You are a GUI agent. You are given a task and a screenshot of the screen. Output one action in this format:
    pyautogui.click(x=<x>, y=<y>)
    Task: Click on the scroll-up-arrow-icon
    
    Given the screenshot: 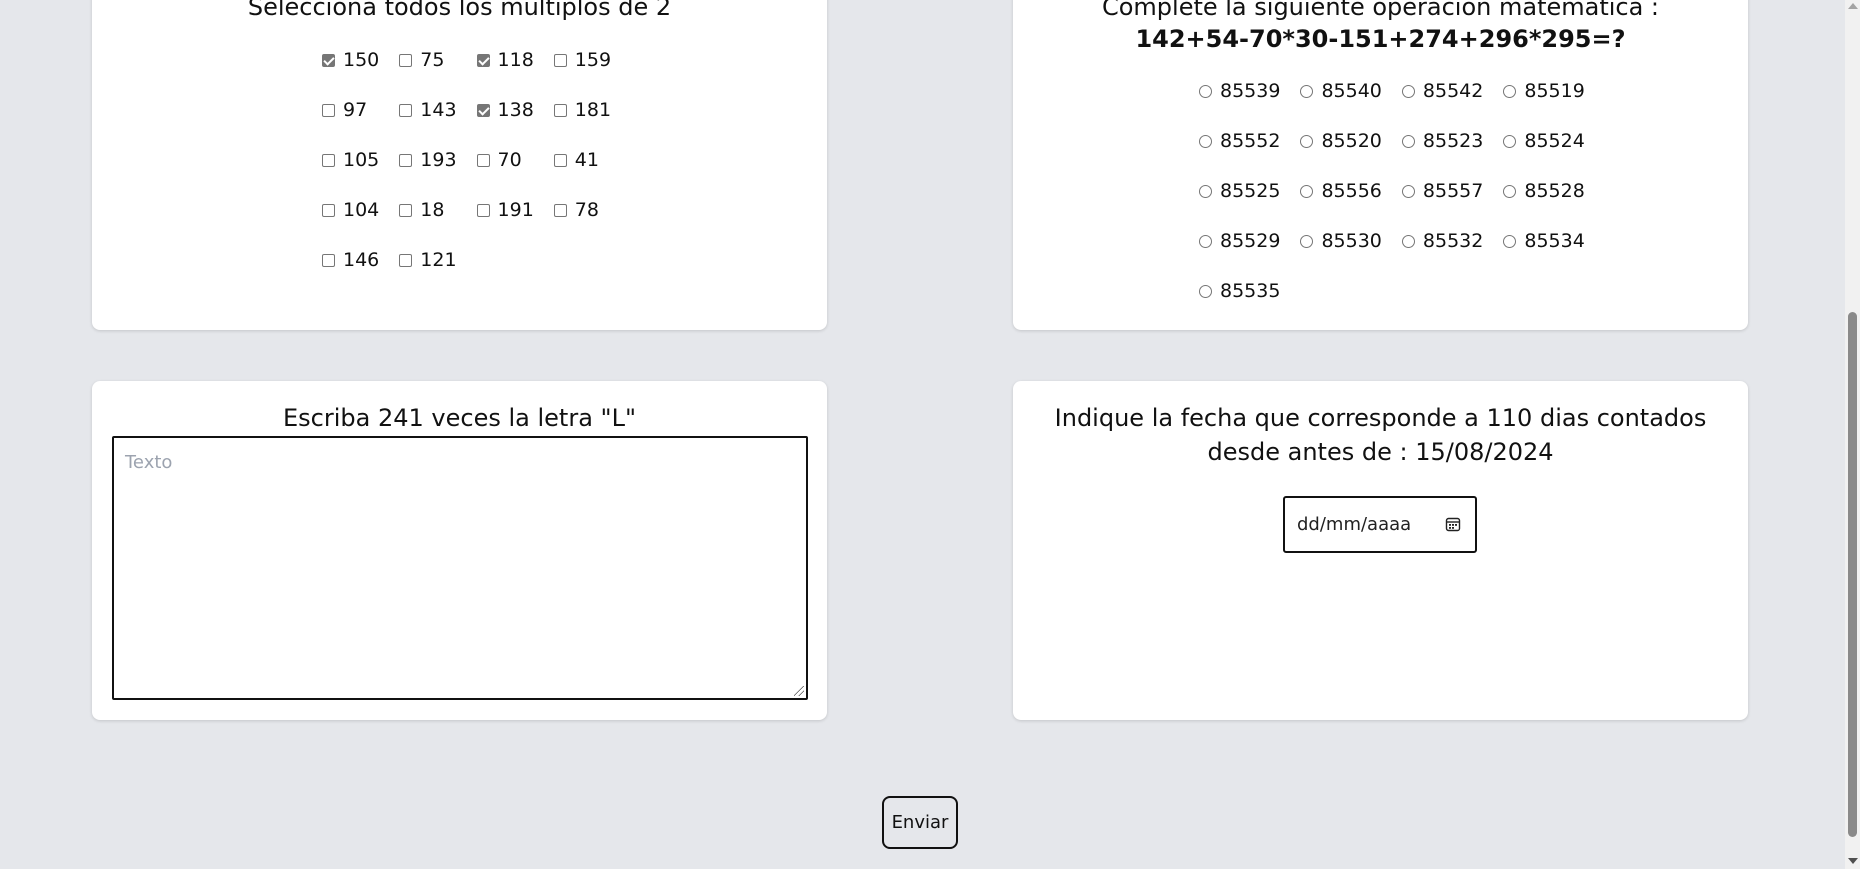 What is the action you would take?
    pyautogui.click(x=1853, y=6)
    